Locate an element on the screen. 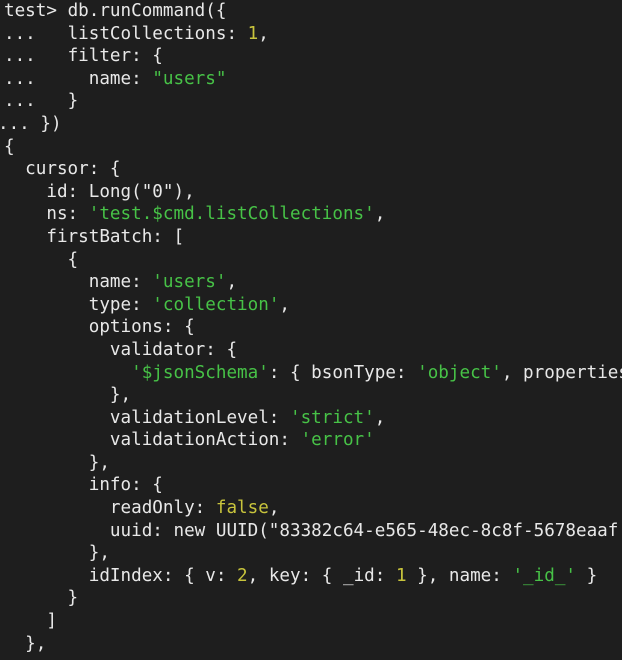 The image size is (622, 660). string-literal: 'collection' is located at coordinates (216, 304).